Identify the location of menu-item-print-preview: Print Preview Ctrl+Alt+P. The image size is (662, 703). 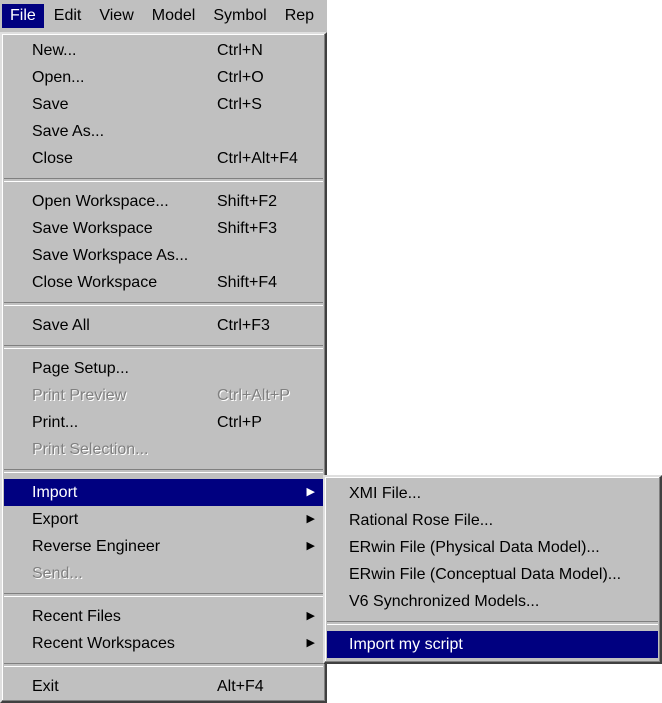
(163, 395).